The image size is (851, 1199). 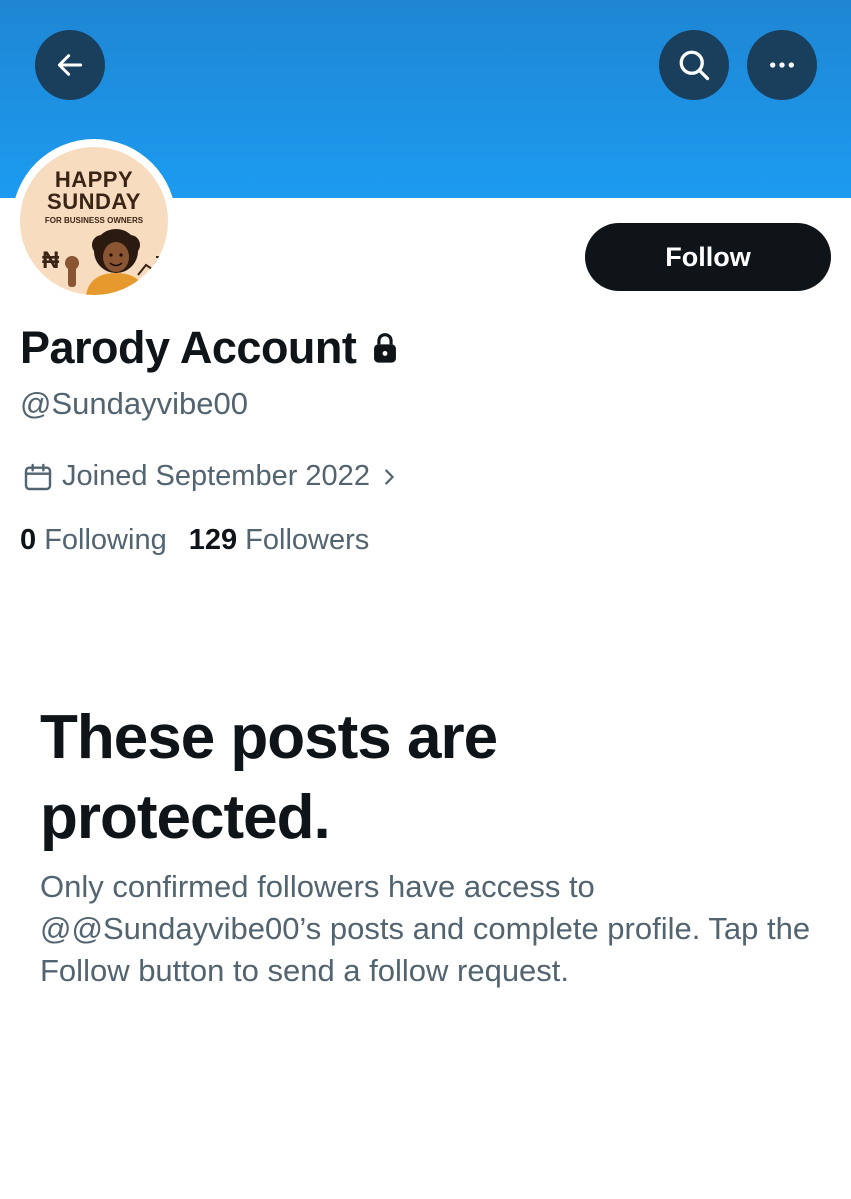 I want to click on followers-count: 129, so click(x=213, y=540).